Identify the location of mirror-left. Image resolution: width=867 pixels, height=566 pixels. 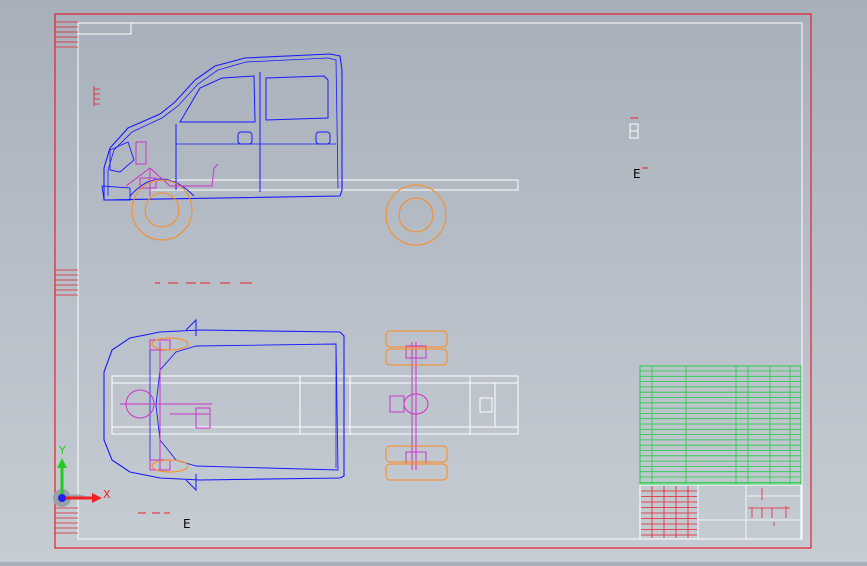
(191, 327).